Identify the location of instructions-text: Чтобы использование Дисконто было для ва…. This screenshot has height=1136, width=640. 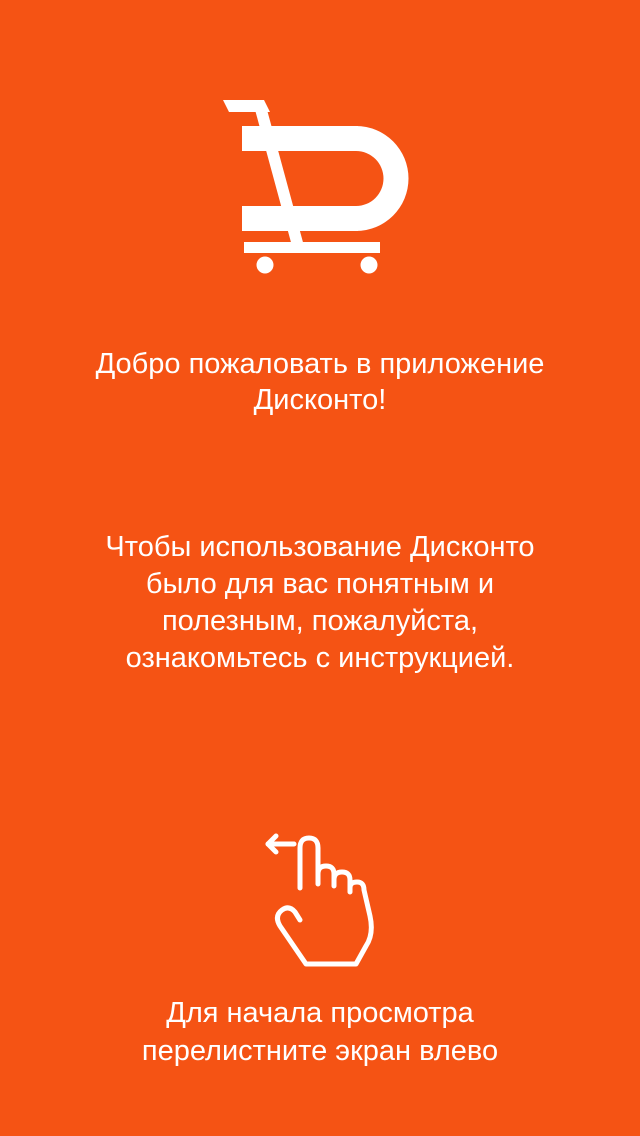
(320, 603).